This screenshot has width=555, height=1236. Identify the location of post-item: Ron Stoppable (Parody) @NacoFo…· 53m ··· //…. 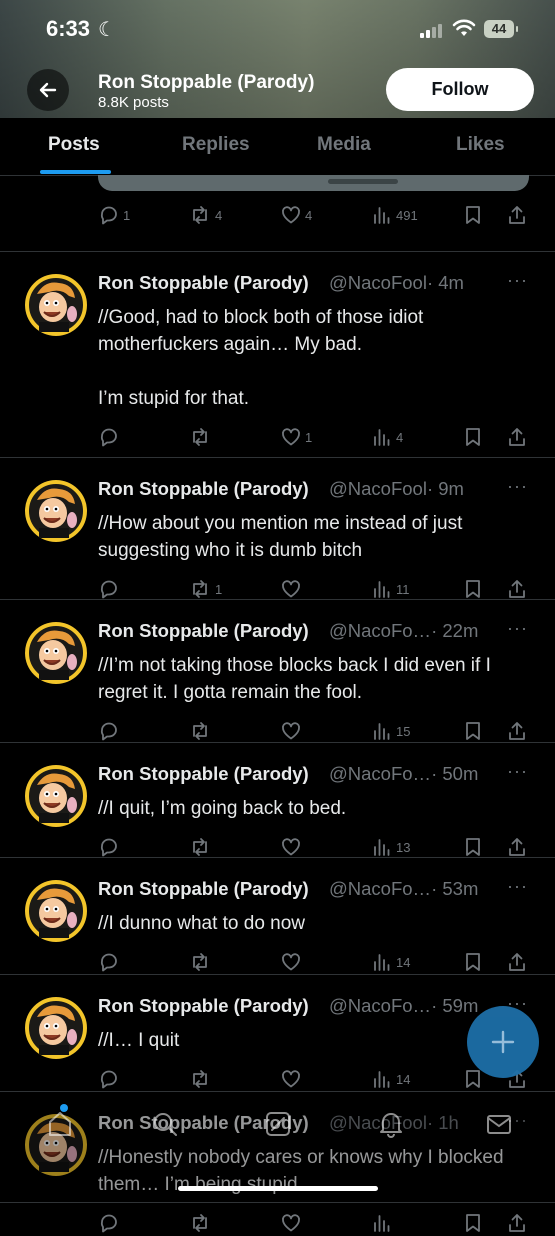
(277, 916).